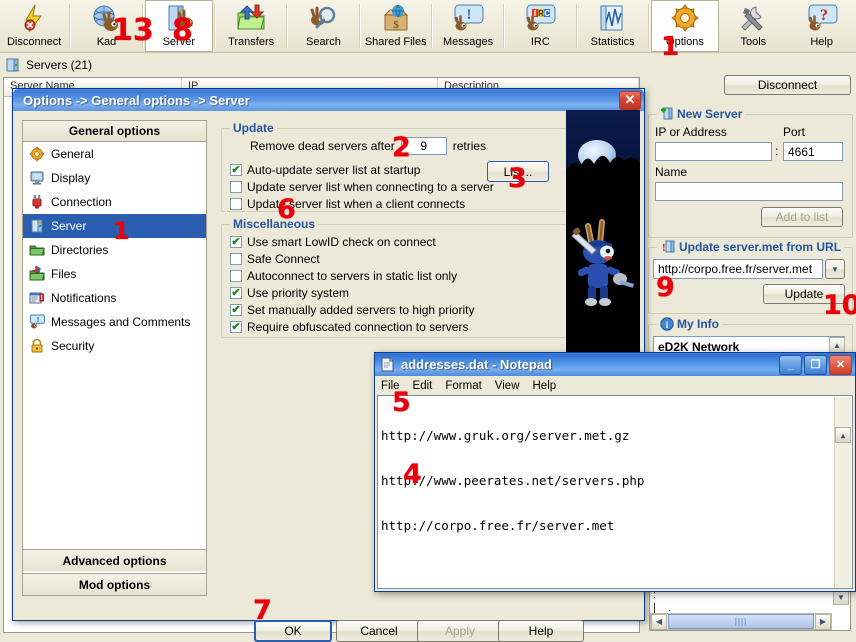  Describe the element at coordinates (659, 621) in the screenshot. I see `scroll-left-button: ◀` at that location.